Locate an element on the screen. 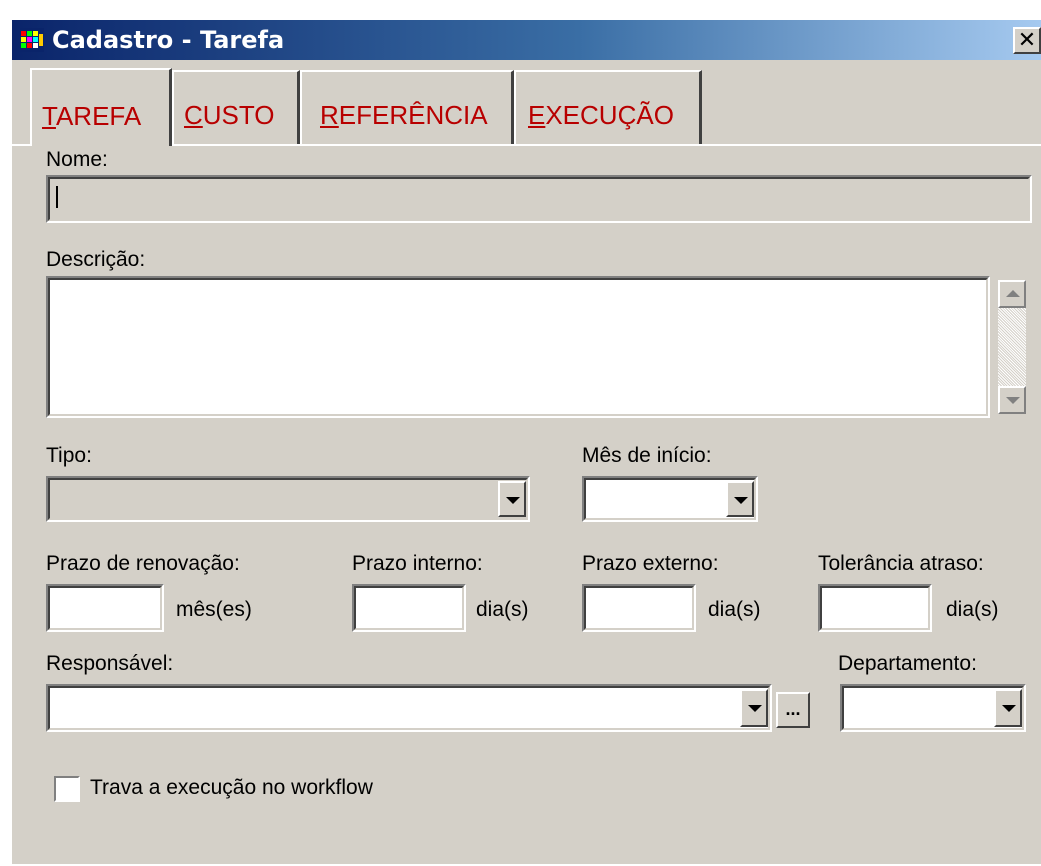 This screenshot has height=866, width=1041. prazo-renovacao-unit: mês(es) is located at coordinates (214, 609).